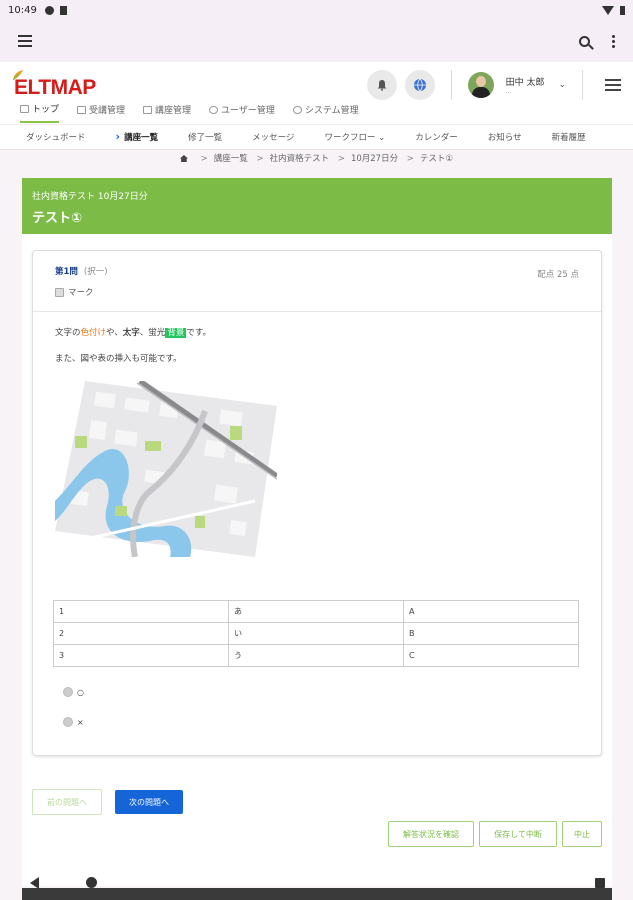  I want to click on table-cell: B, so click(491, 633).